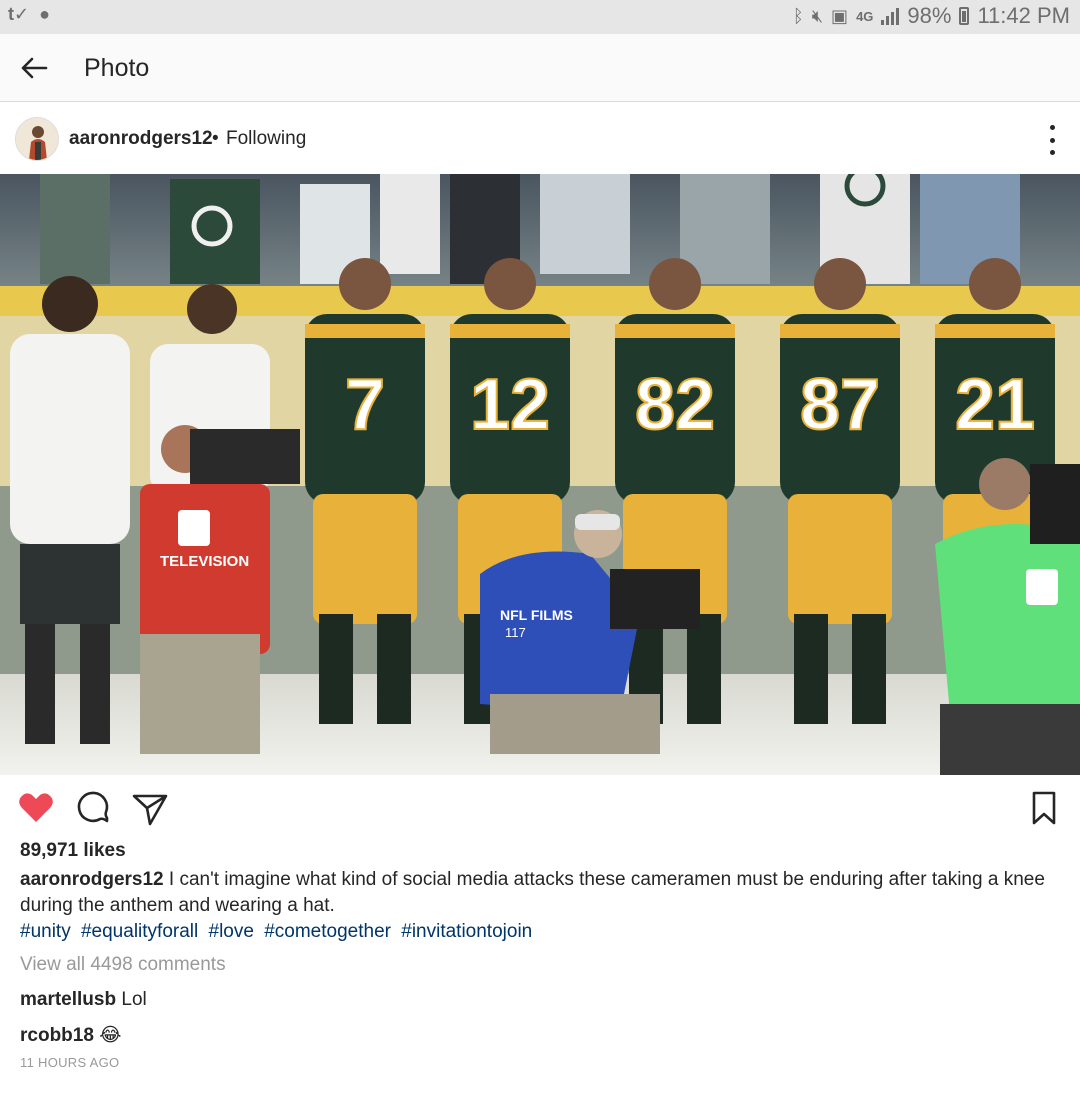 The height and width of the screenshot is (1096, 1080). What do you see at coordinates (266, 139) in the screenshot?
I see `follow-status: Following` at bounding box center [266, 139].